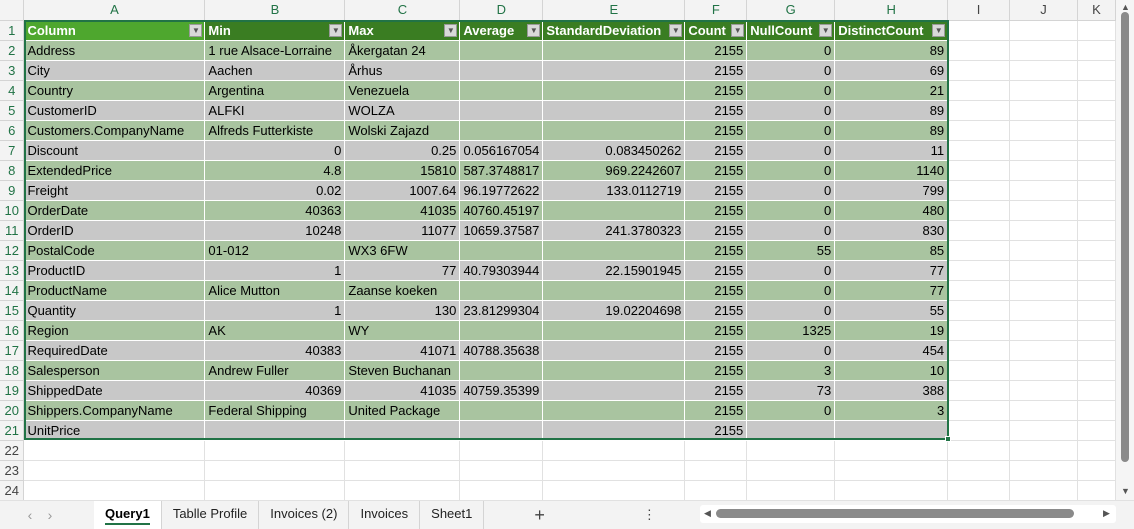  I want to click on table-cell: Andrew Fuller, so click(275, 370).